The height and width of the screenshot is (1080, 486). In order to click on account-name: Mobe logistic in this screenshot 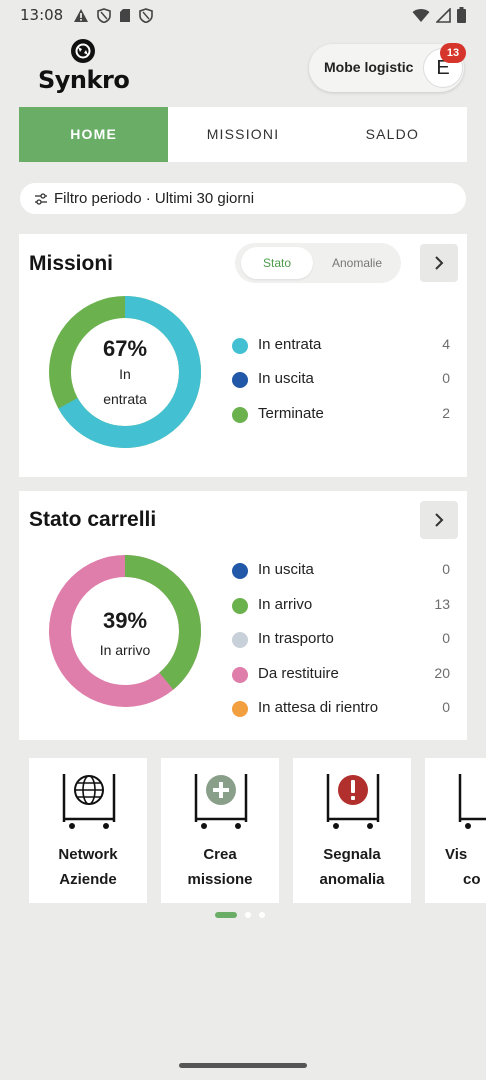, I will do `click(369, 67)`.